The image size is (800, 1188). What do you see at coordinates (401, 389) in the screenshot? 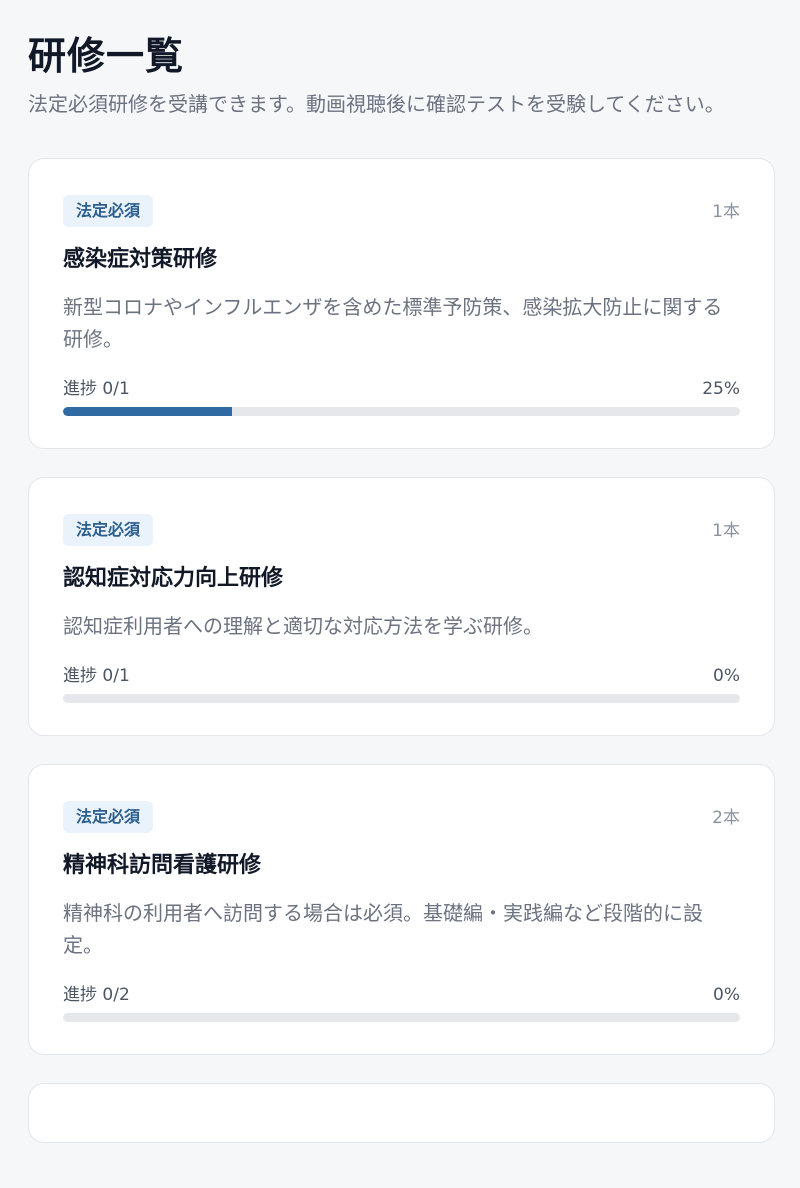
I see `progress-row: 進捗 0/1 25%` at bounding box center [401, 389].